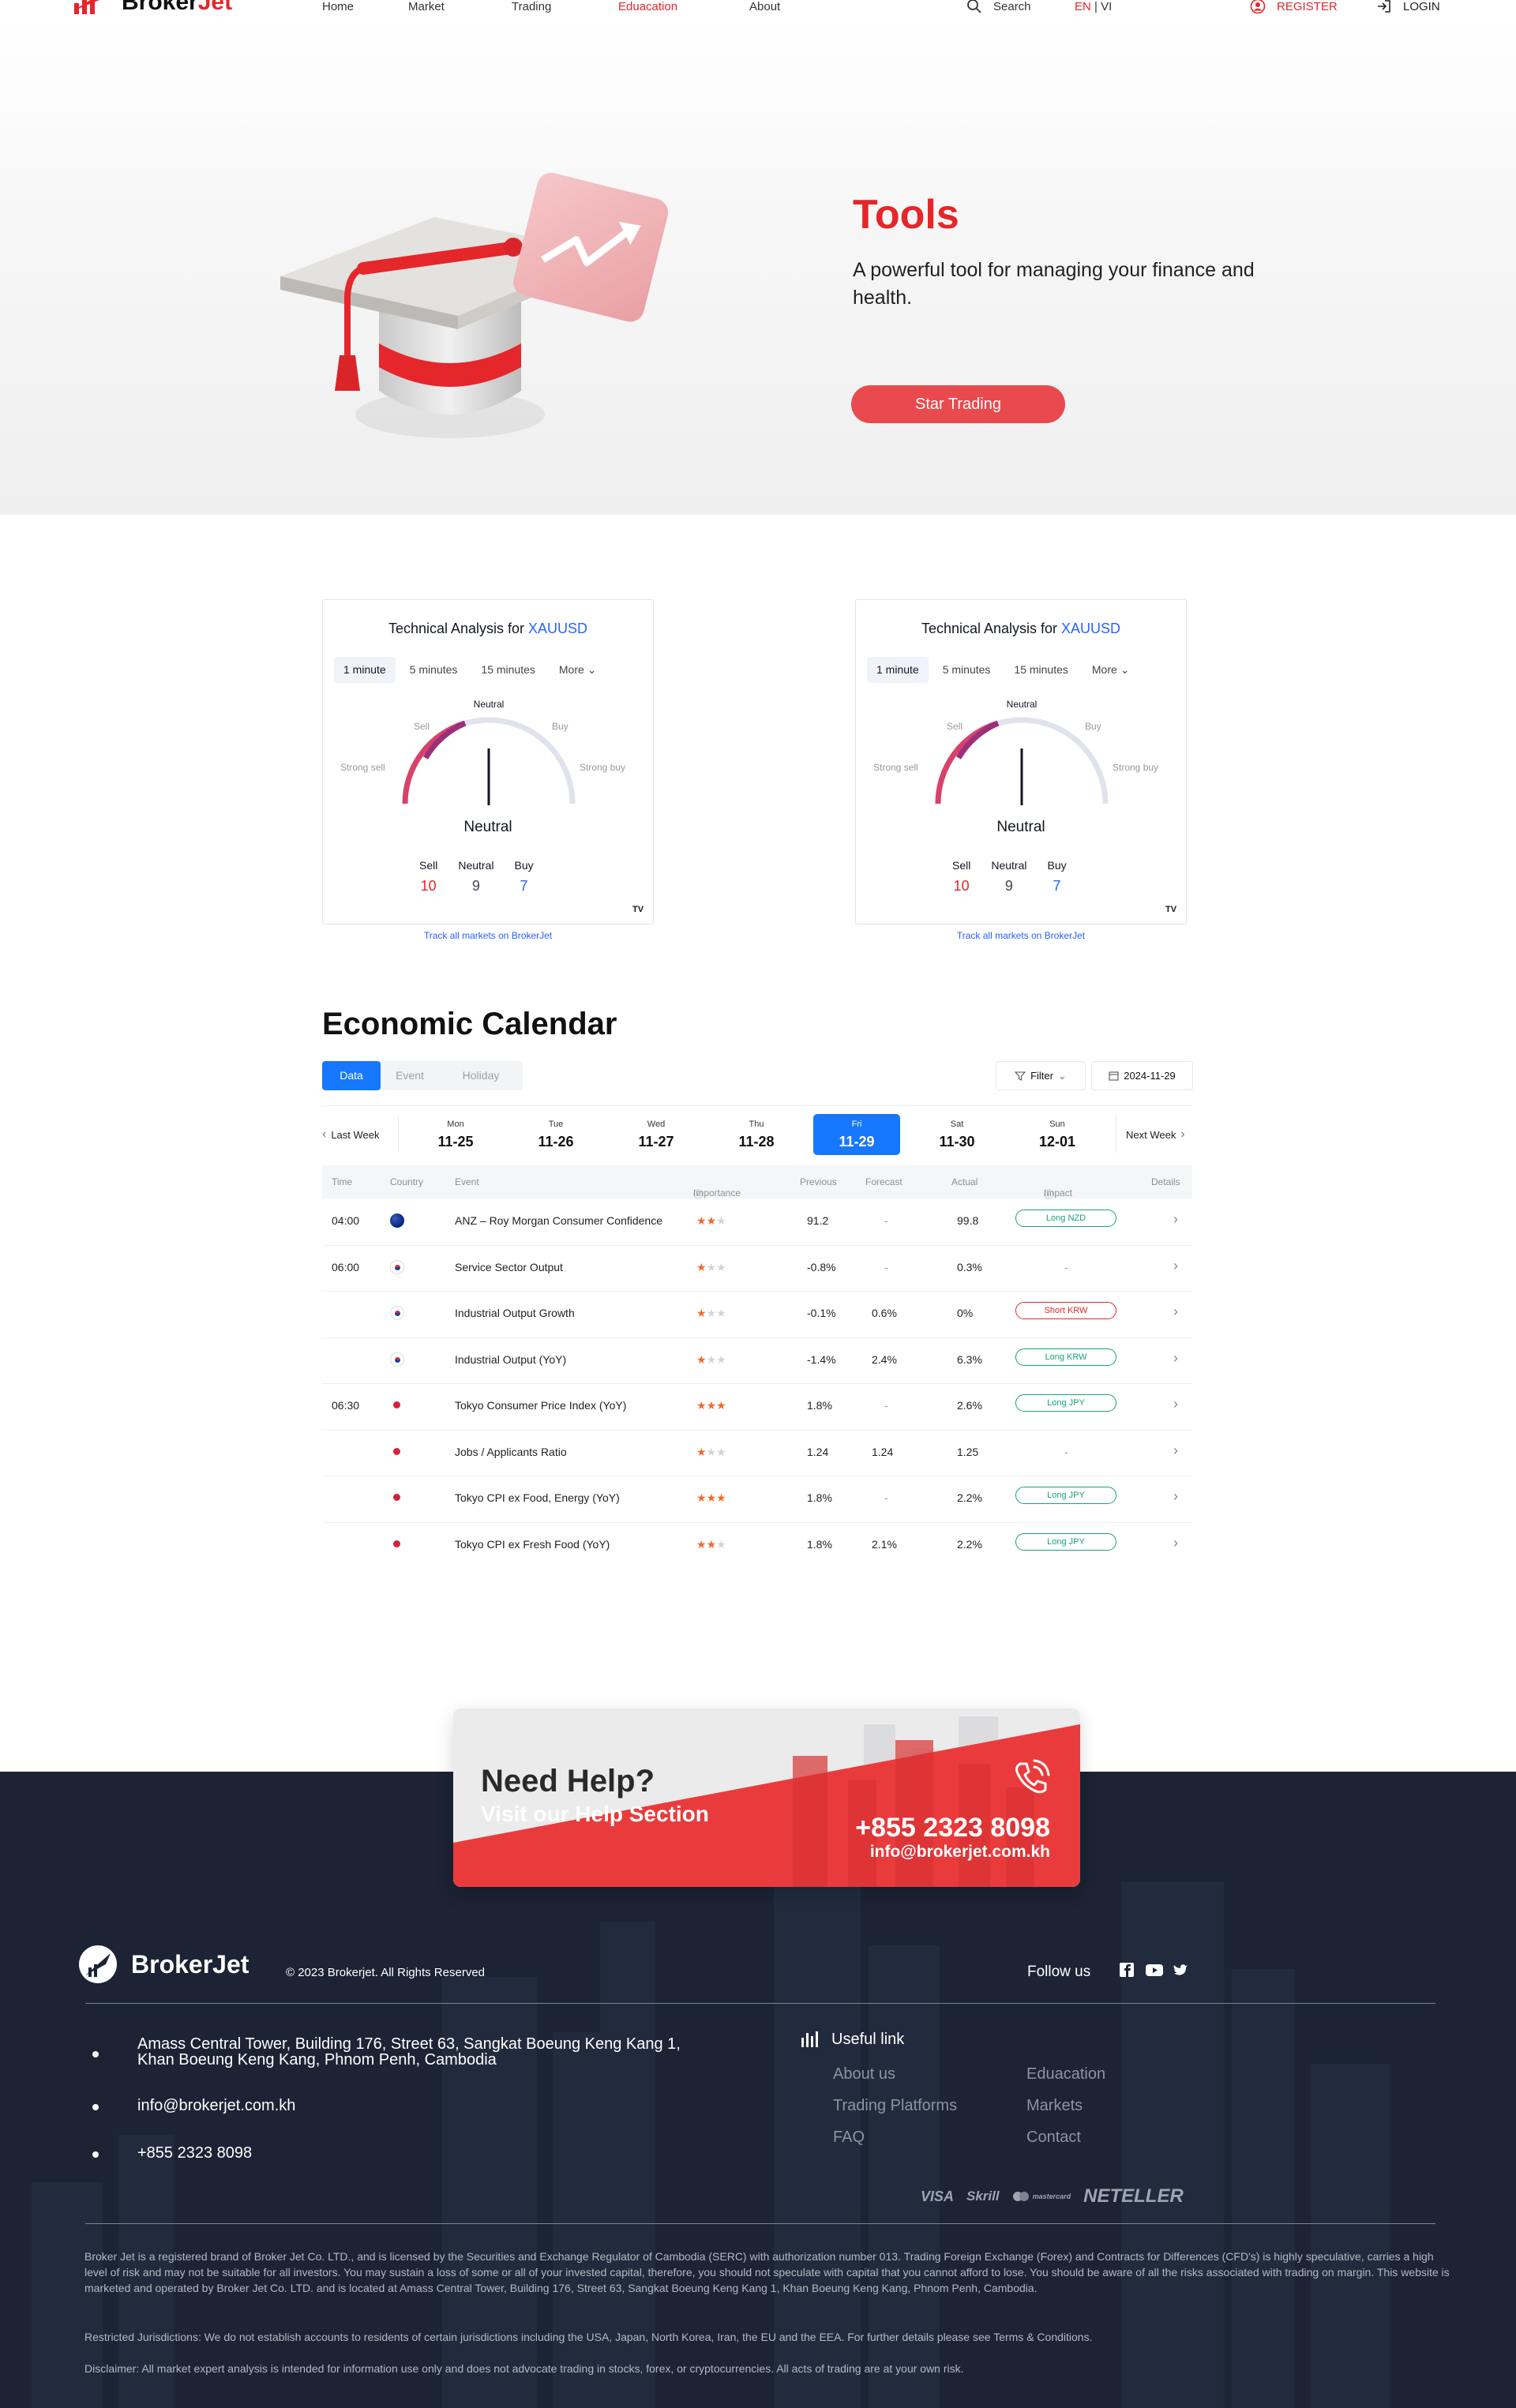  I want to click on neutral-count: Neutral 9, so click(1009, 876).